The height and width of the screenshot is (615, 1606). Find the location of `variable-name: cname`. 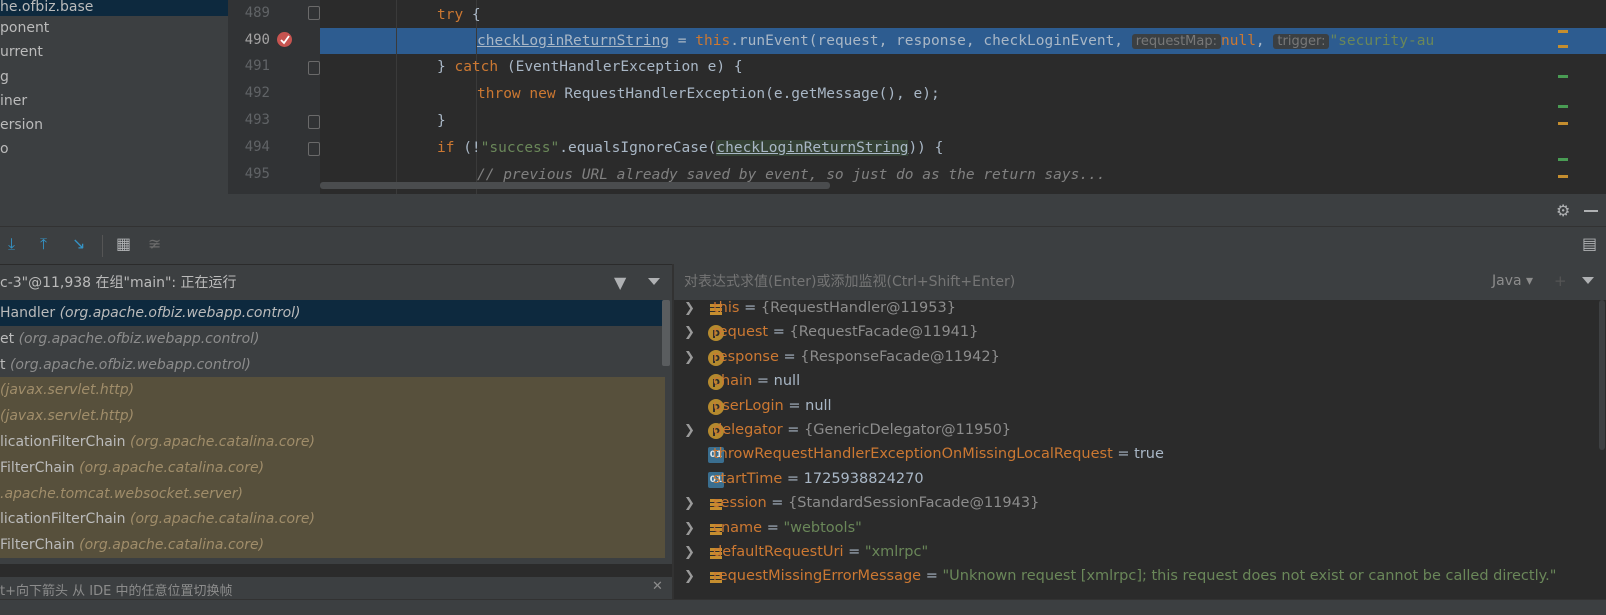

variable-name: cname is located at coordinates (738, 527).